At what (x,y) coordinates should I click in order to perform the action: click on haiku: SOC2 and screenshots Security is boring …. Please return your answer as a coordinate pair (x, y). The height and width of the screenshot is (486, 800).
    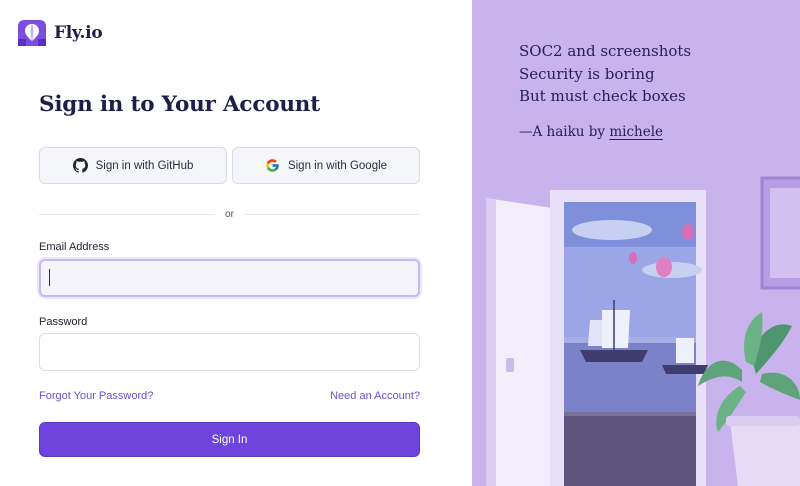
    Looking at the image, I should click on (605, 74).